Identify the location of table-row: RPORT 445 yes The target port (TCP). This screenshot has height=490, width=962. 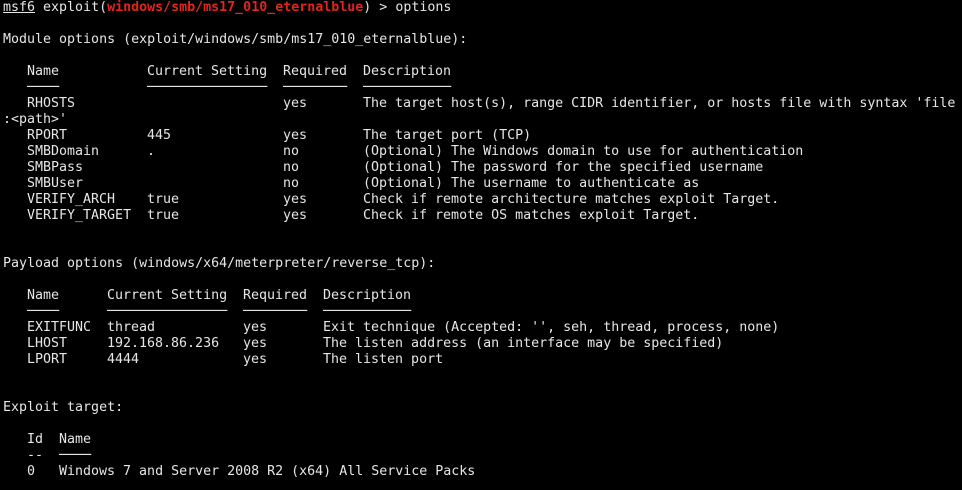
(482, 136).